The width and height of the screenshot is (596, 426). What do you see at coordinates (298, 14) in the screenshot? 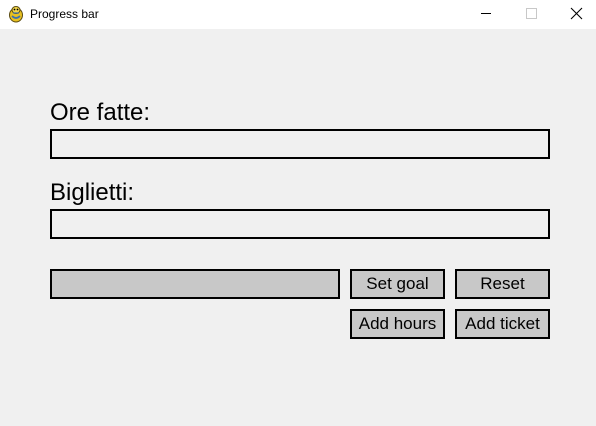
I see `title-bar: Progress bar` at bounding box center [298, 14].